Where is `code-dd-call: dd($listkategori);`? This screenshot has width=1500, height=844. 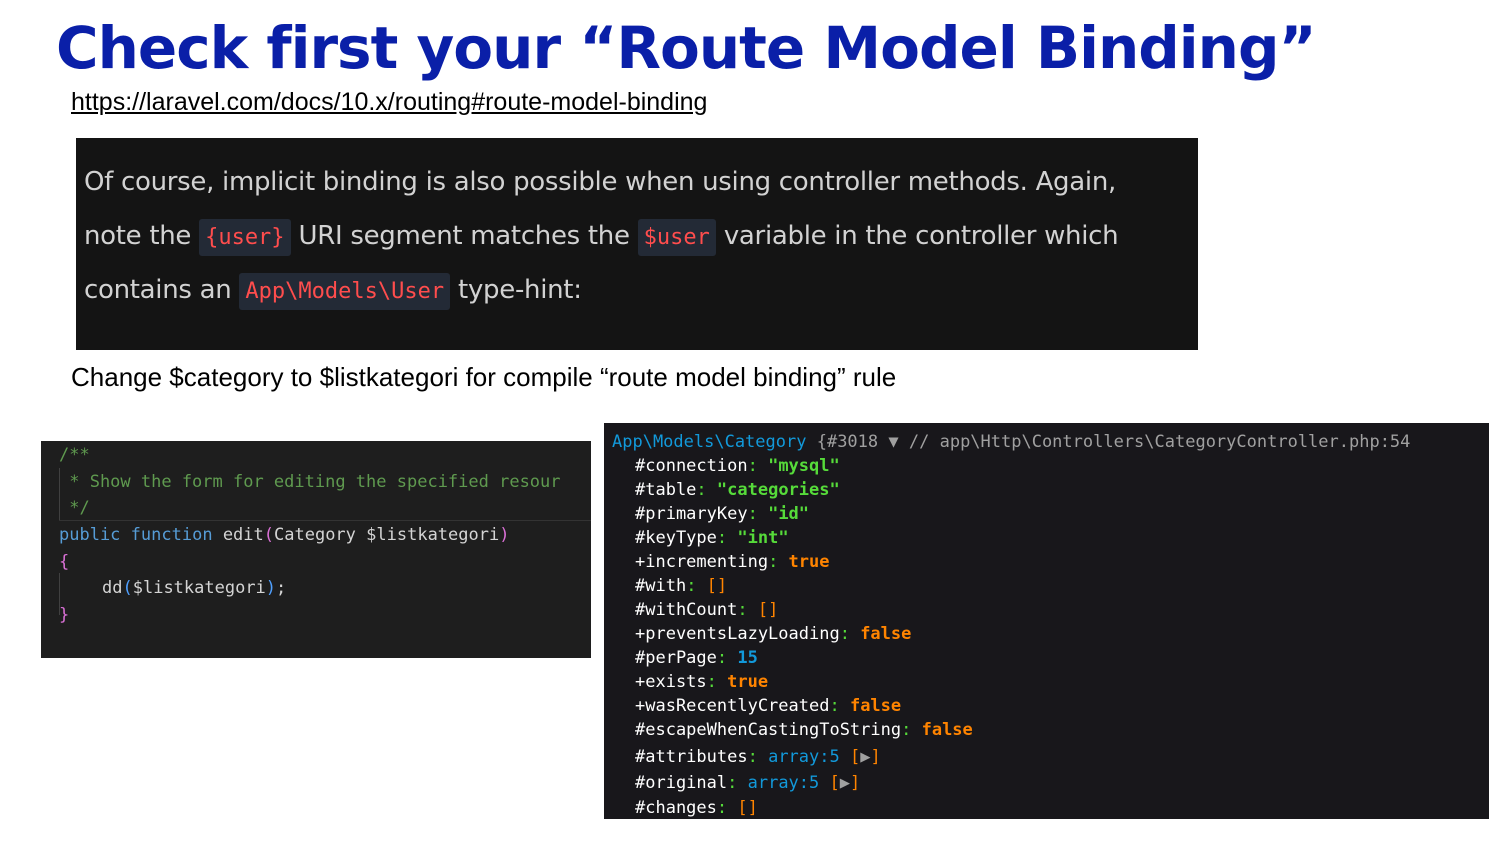
code-dd-call: dd($listkategori); is located at coordinates (194, 588).